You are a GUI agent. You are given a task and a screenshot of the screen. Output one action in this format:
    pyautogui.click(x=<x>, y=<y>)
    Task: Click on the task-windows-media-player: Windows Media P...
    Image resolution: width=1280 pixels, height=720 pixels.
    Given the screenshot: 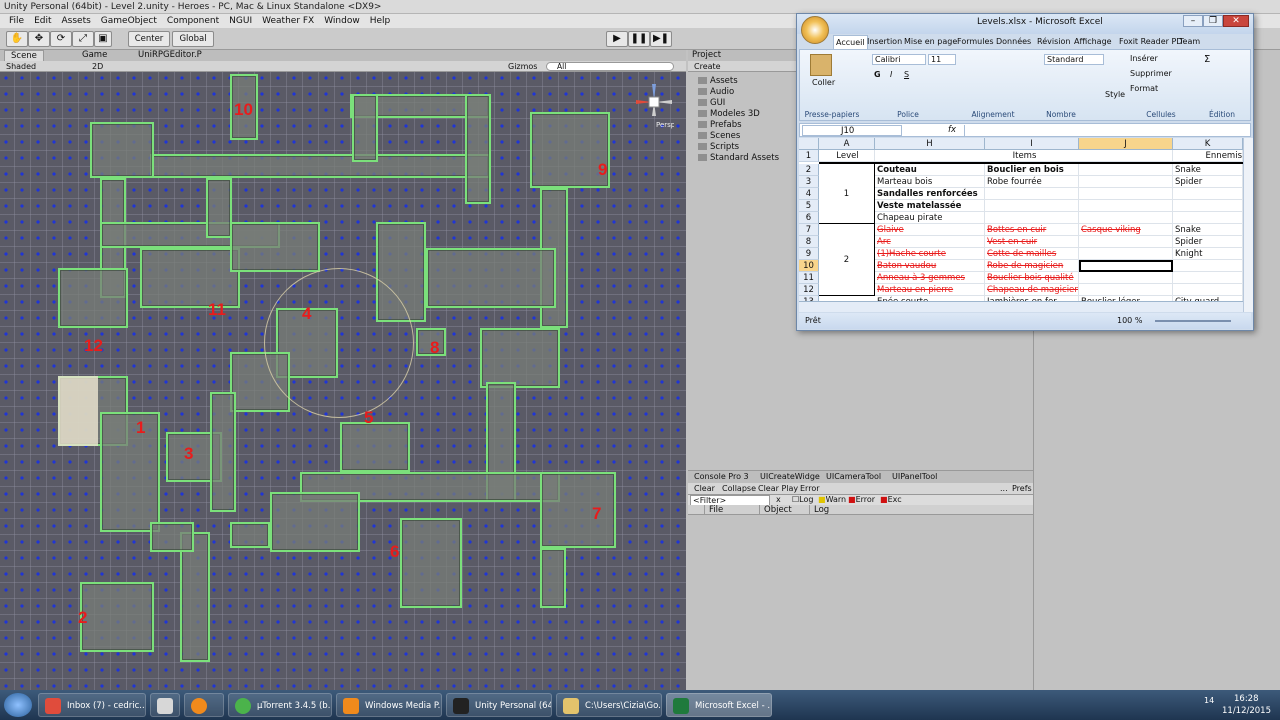 What is the action you would take?
    pyautogui.click(x=389, y=705)
    